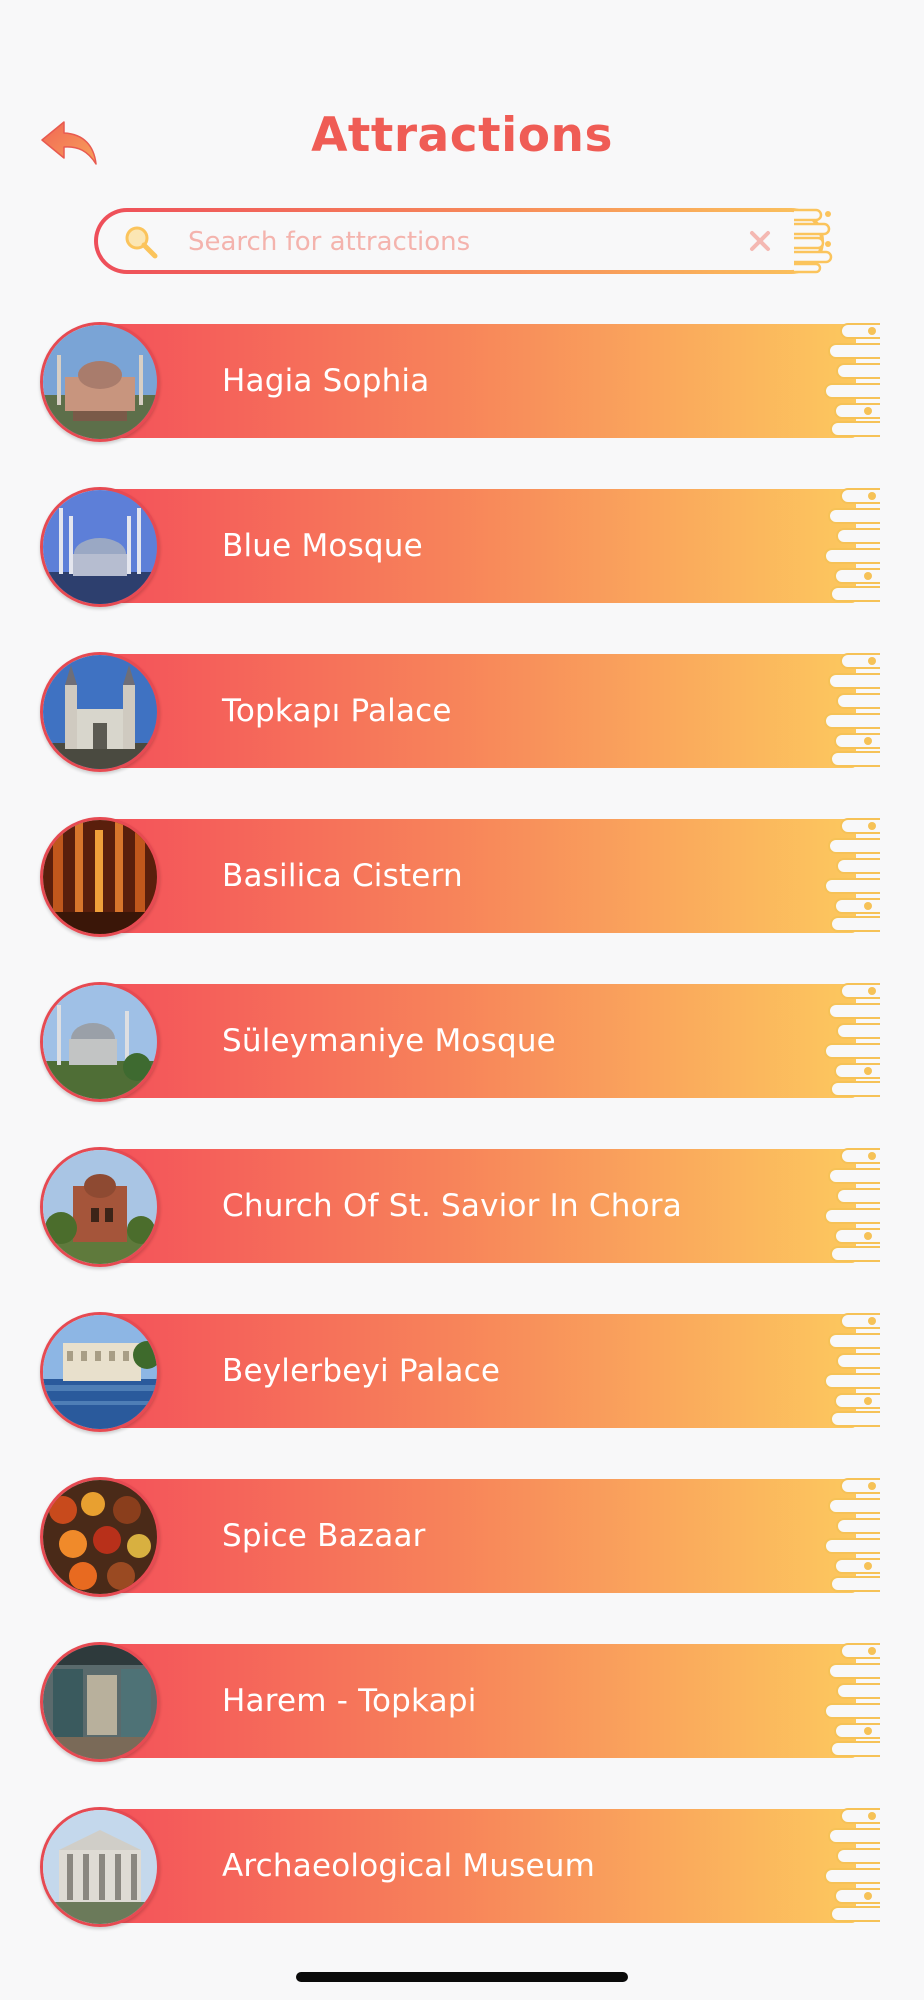 The image size is (924, 2000). I want to click on attraction-label: Hagia Sophia, so click(326, 381).